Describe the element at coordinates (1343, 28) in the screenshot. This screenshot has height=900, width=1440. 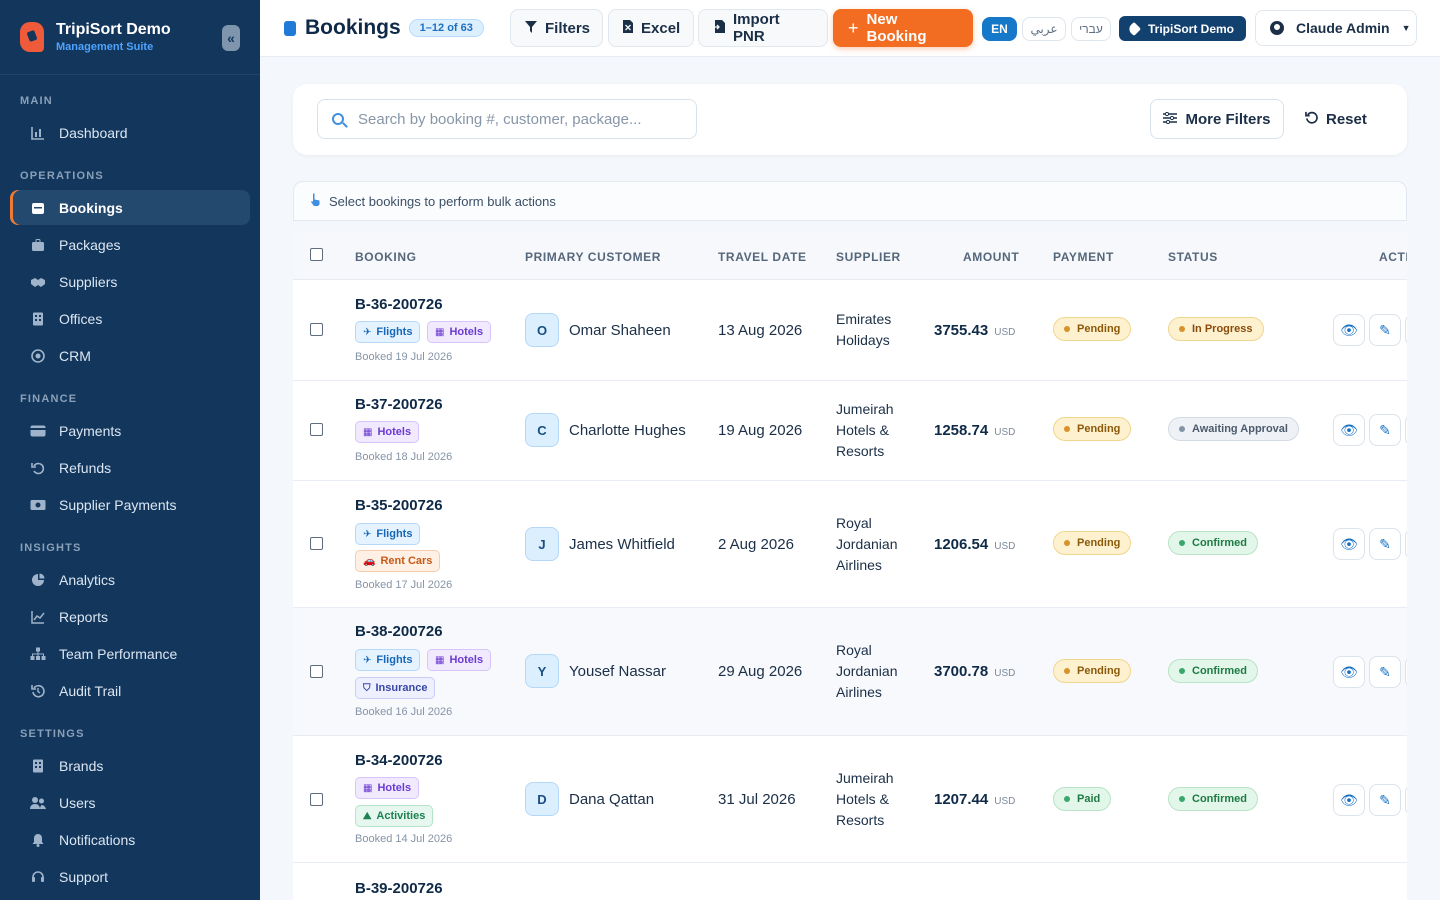
I see `user-name: Claude Admin` at that location.